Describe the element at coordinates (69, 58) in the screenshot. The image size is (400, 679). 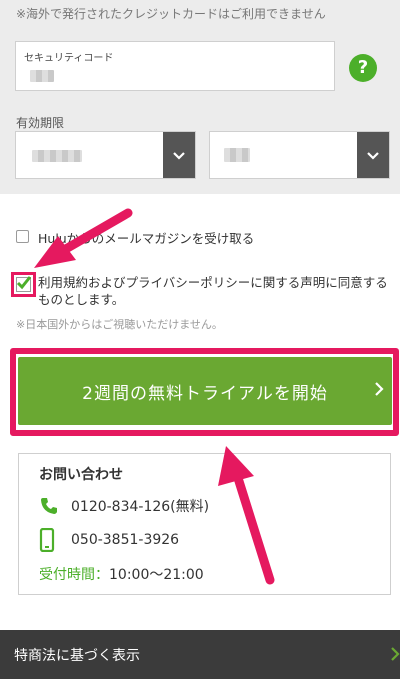
I see `security-code-label: セキュリティコード` at that location.